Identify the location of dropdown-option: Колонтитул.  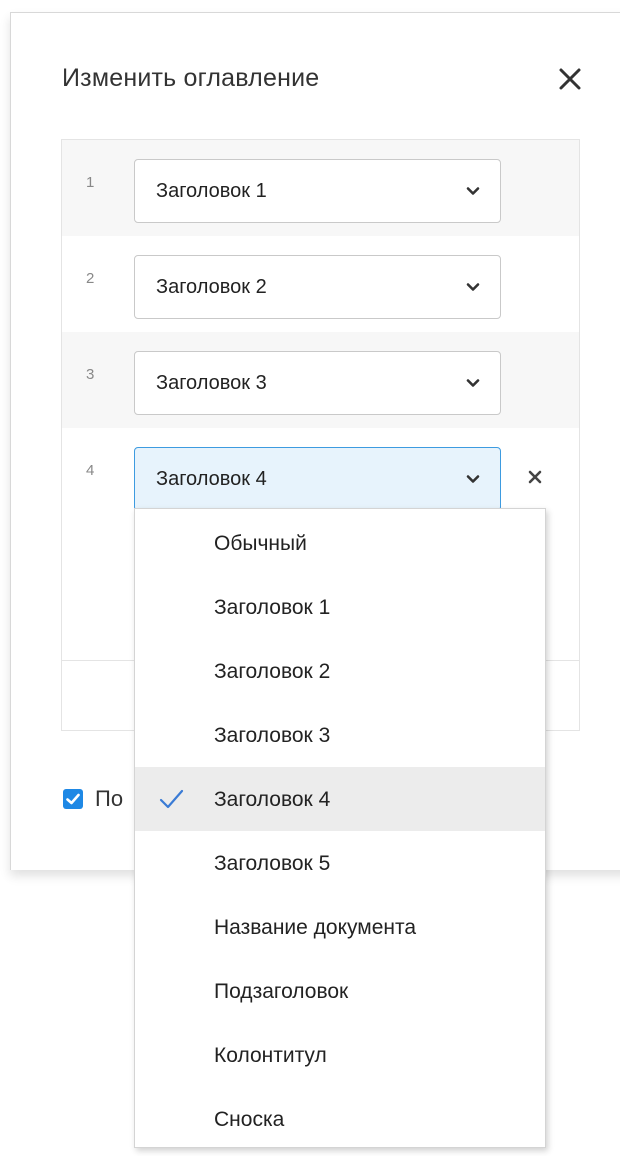
(340, 1055).